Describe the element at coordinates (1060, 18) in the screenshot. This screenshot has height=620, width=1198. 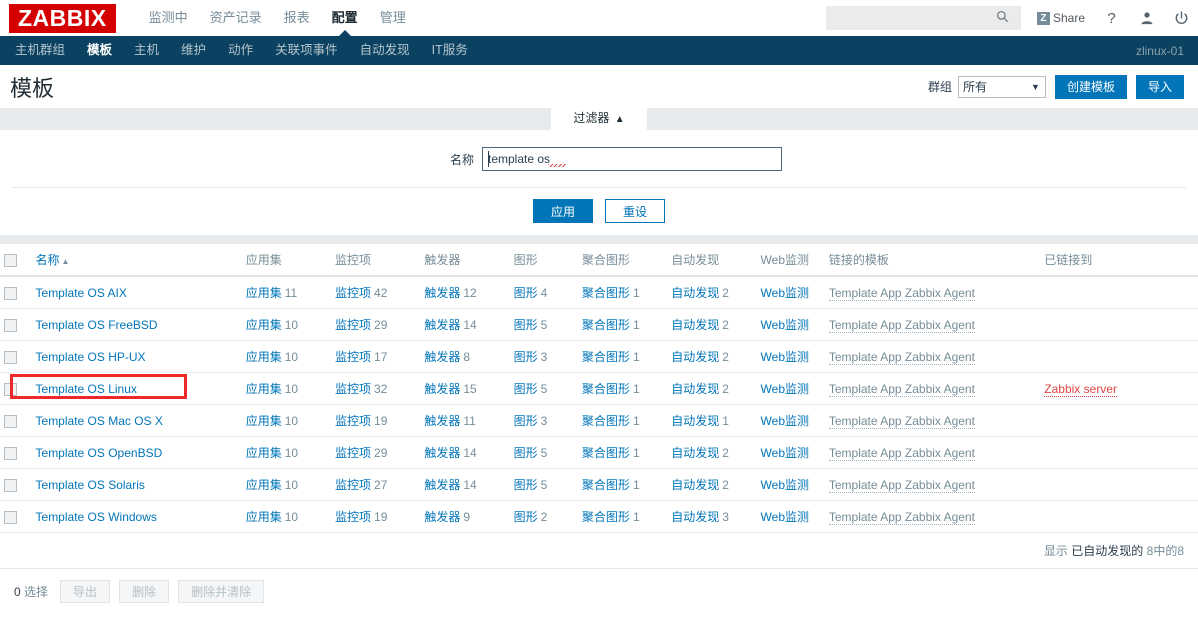
I see `share-button: Z Share` at that location.